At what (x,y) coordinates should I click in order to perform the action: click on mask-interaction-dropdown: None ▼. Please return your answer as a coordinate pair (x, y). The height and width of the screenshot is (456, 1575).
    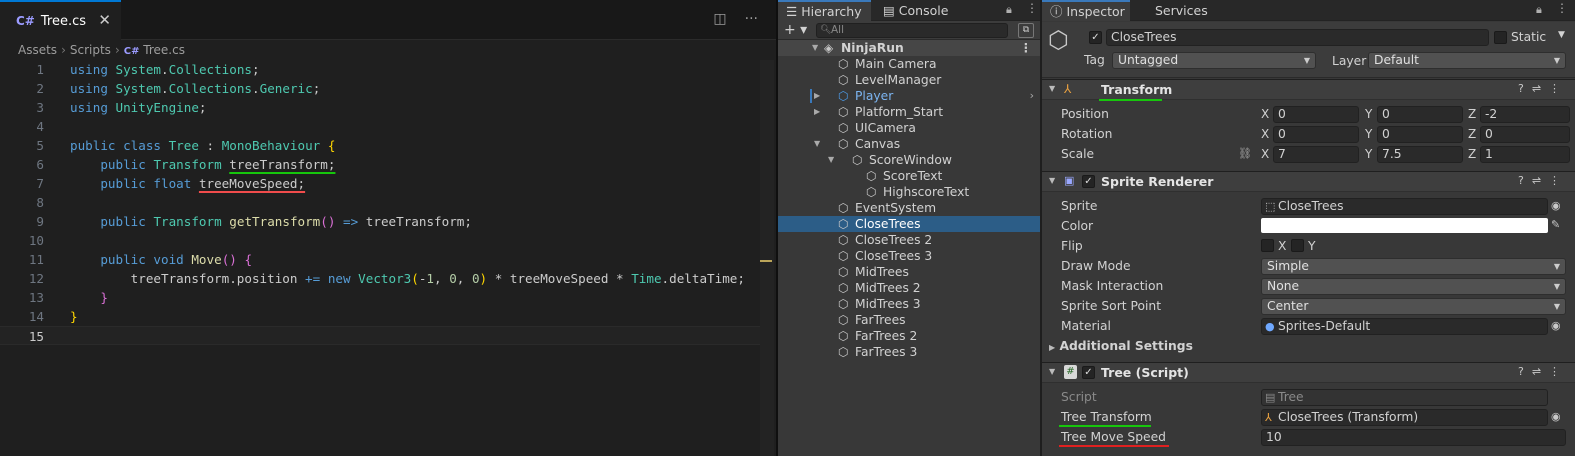
    Looking at the image, I should click on (1413, 286).